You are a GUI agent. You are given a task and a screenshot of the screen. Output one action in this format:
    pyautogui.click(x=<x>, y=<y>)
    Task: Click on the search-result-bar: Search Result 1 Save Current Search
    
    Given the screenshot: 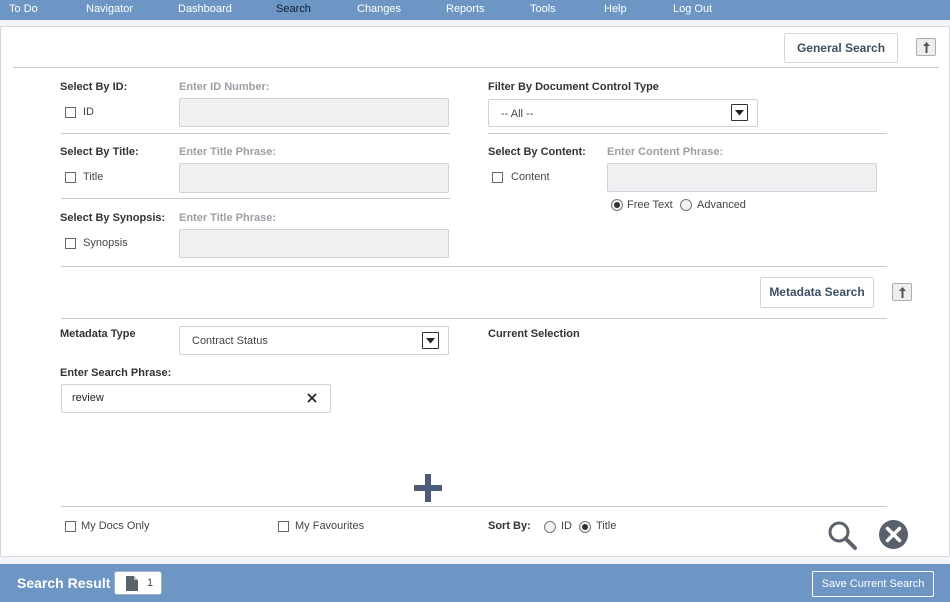 What is the action you would take?
    pyautogui.click(x=475, y=583)
    